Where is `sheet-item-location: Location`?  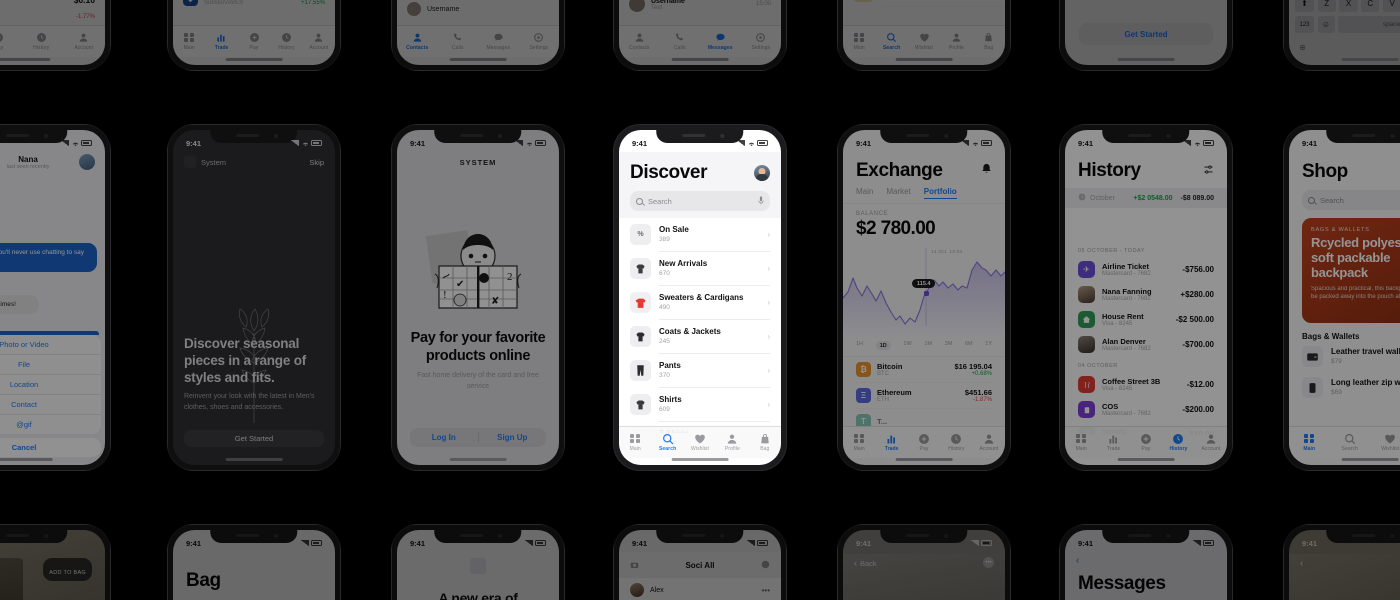 sheet-item-location: Location is located at coordinates (50, 384).